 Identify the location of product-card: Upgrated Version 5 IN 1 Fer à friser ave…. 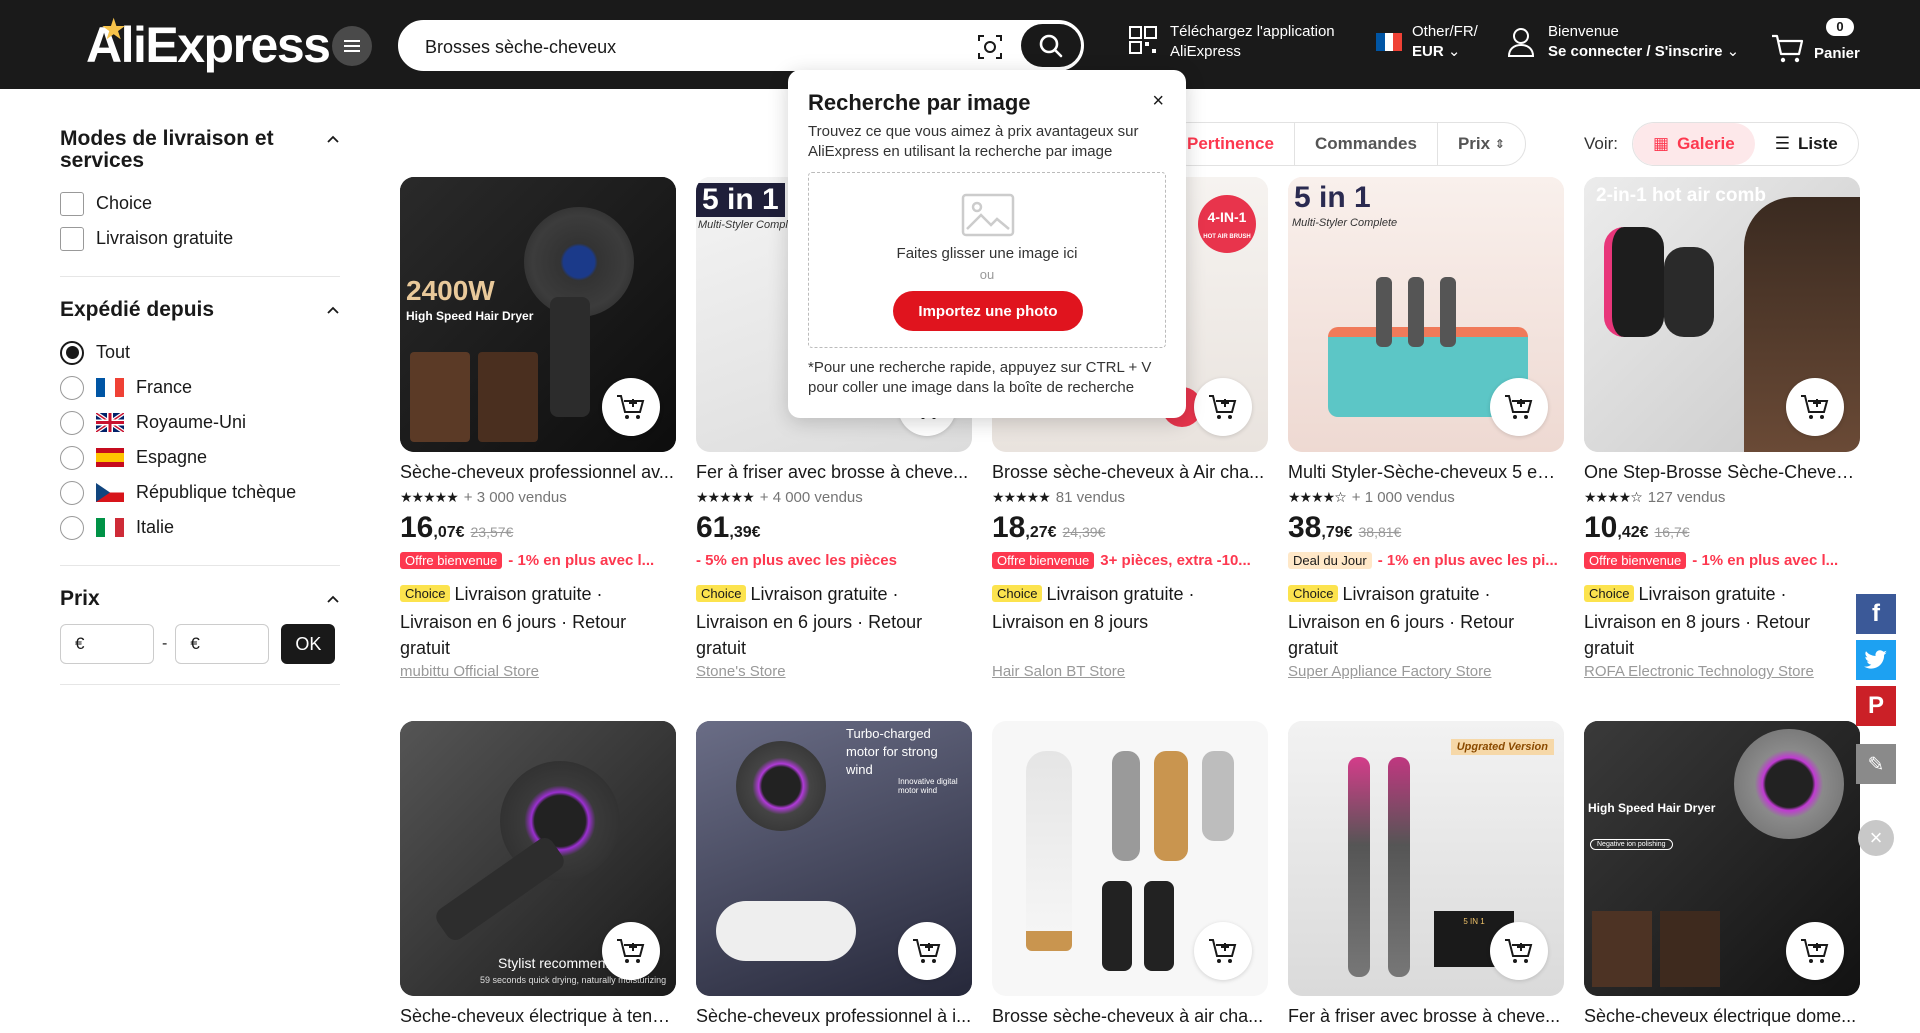
(1426, 874).